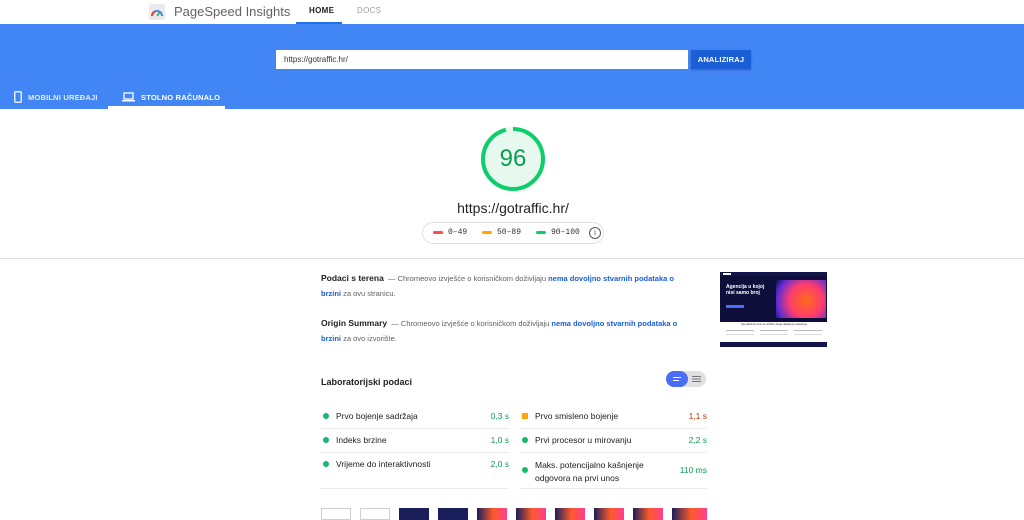 Image resolution: width=1024 pixels, height=520 pixels. I want to click on metric-value: 2,0 s, so click(499, 464).